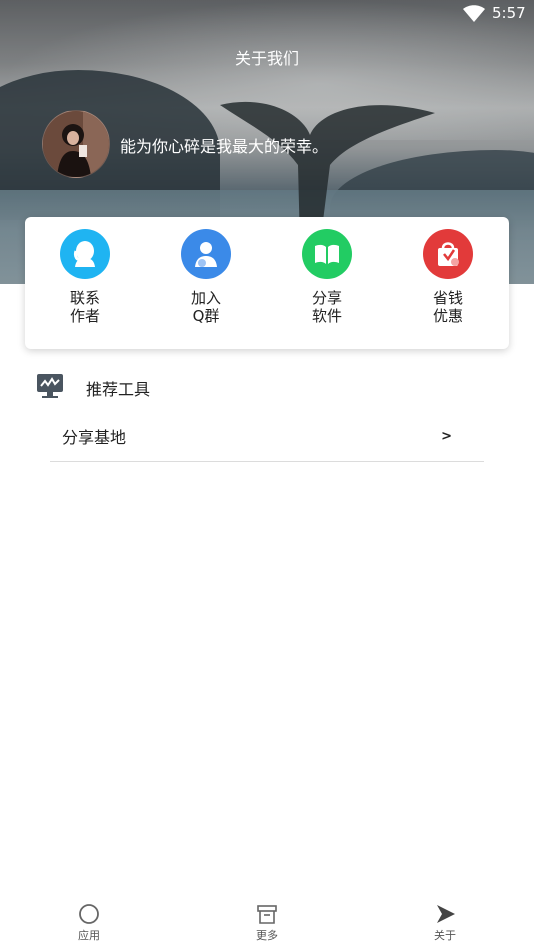 This screenshot has height=949, width=534. What do you see at coordinates (448, 284) in the screenshot?
I see `save-money-button: 省钱 优惠` at bounding box center [448, 284].